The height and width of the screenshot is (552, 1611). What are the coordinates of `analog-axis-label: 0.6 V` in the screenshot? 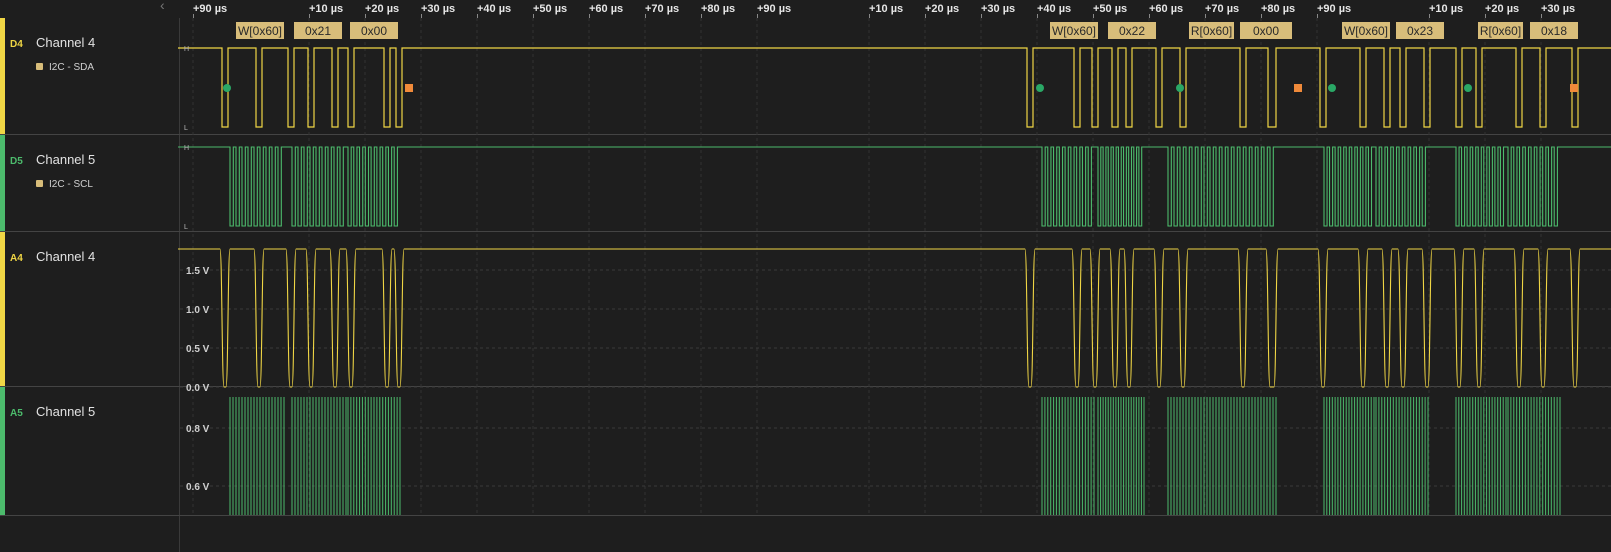 It's located at (198, 487).